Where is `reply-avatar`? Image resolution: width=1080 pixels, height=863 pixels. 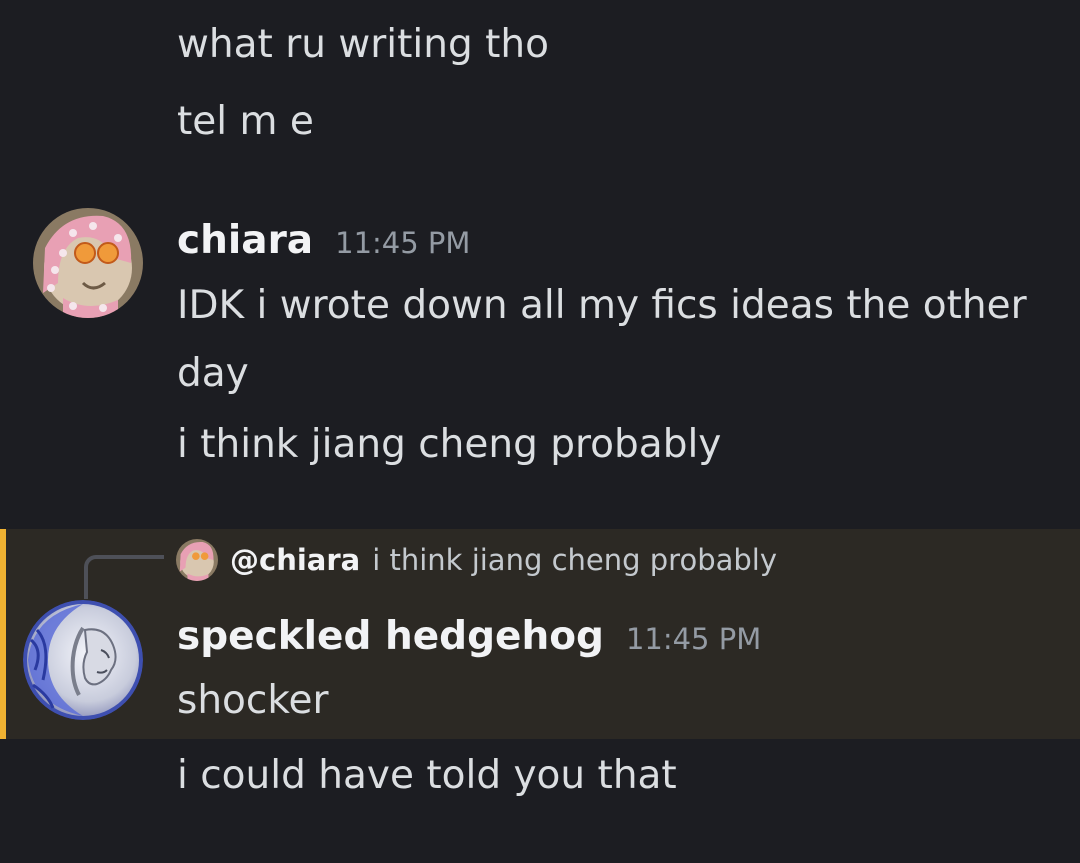 reply-avatar is located at coordinates (197, 560).